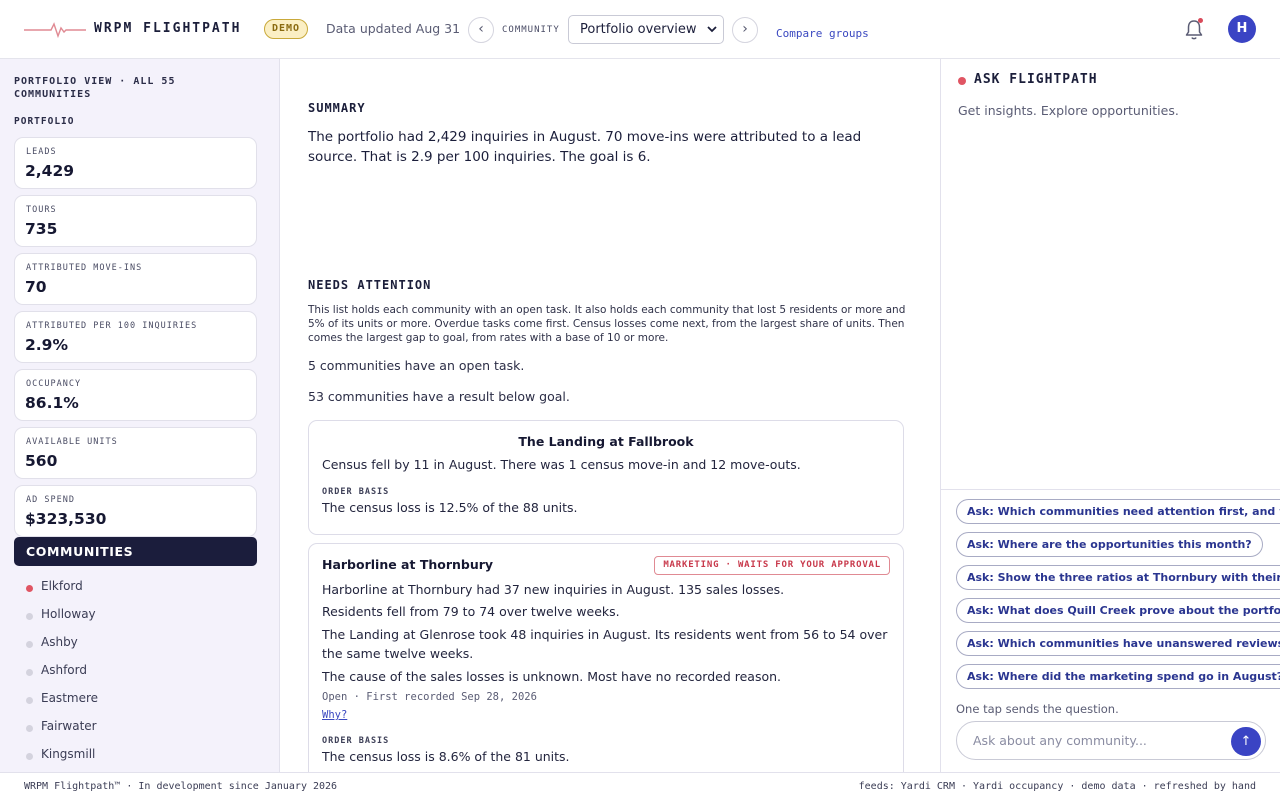 This screenshot has width=1280, height=800. I want to click on divider, so click(1110, 489).